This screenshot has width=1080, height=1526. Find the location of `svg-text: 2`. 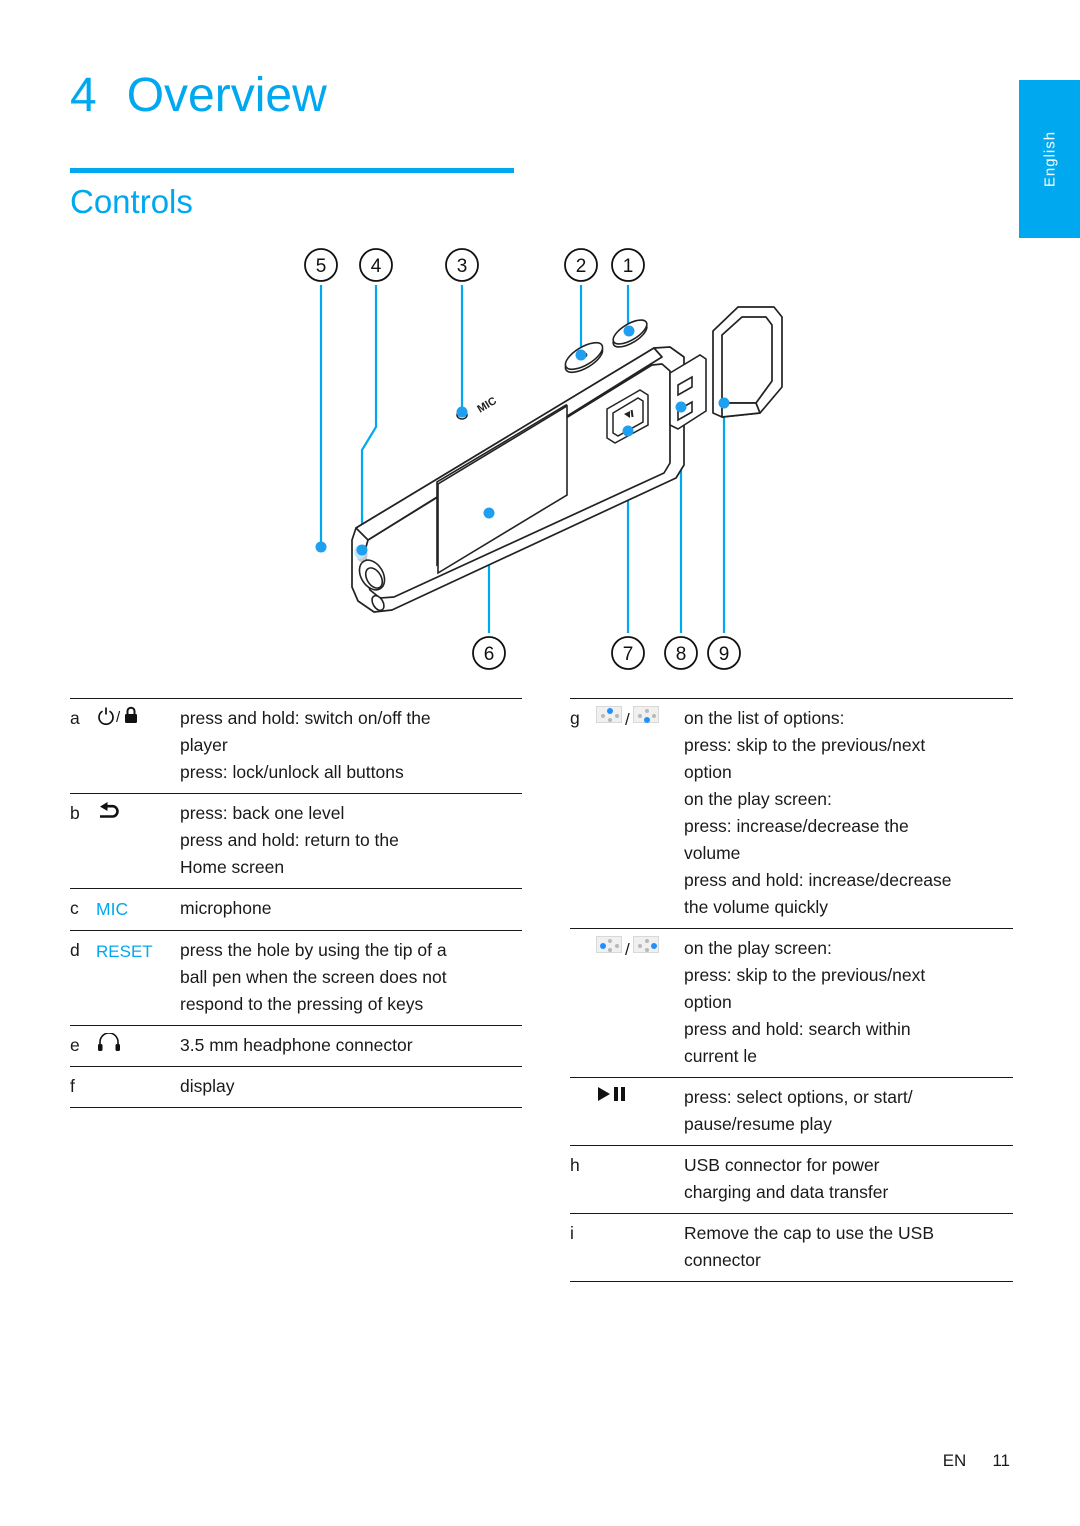

svg-text: 2 is located at coordinates (581, 266).